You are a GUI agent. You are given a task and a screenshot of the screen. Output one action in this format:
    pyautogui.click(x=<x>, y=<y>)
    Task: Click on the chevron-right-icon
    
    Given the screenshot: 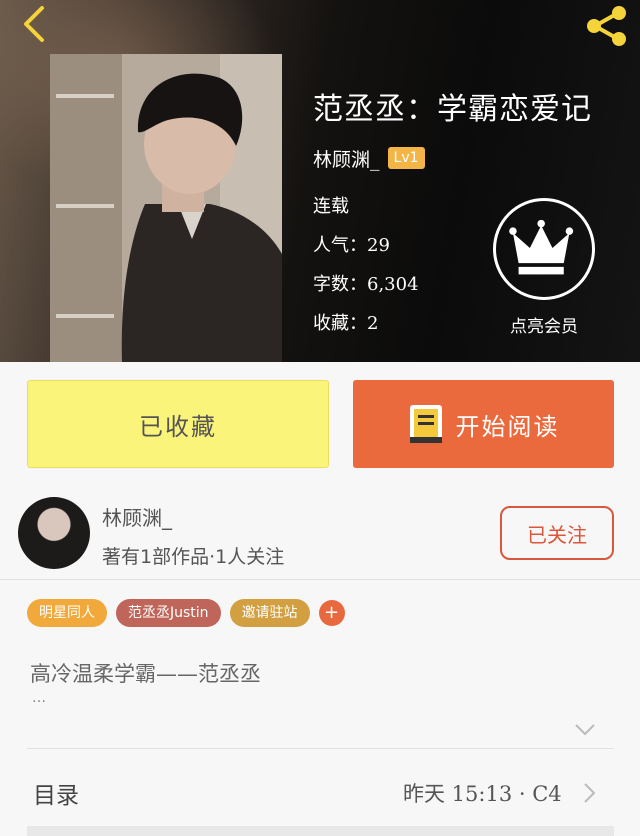 What is the action you would take?
    pyautogui.click(x=590, y=793)
    